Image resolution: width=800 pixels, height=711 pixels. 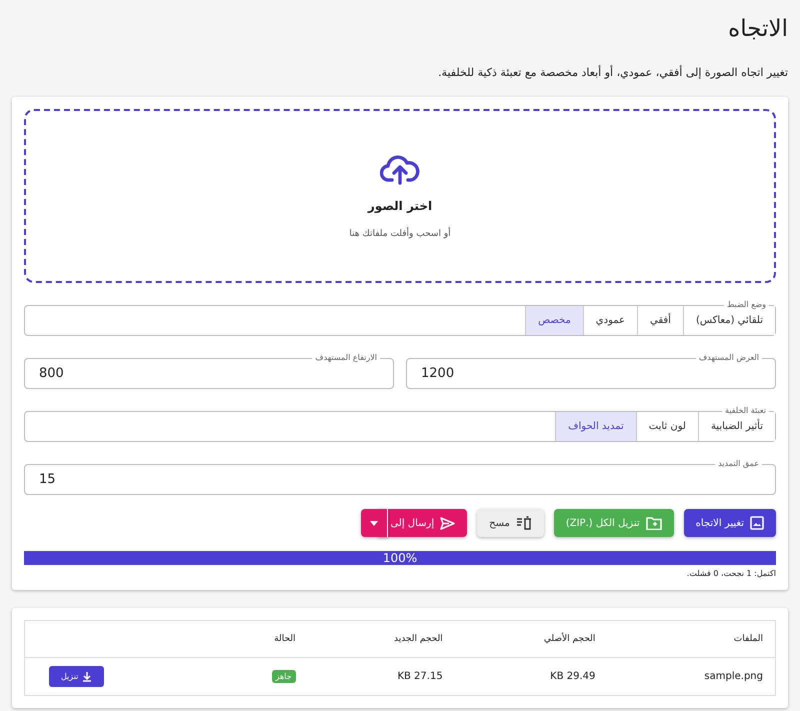 What do you see at coordinates (87, 677) in the screenshot?
I see `download-icon` at bounding box center [87, 677].